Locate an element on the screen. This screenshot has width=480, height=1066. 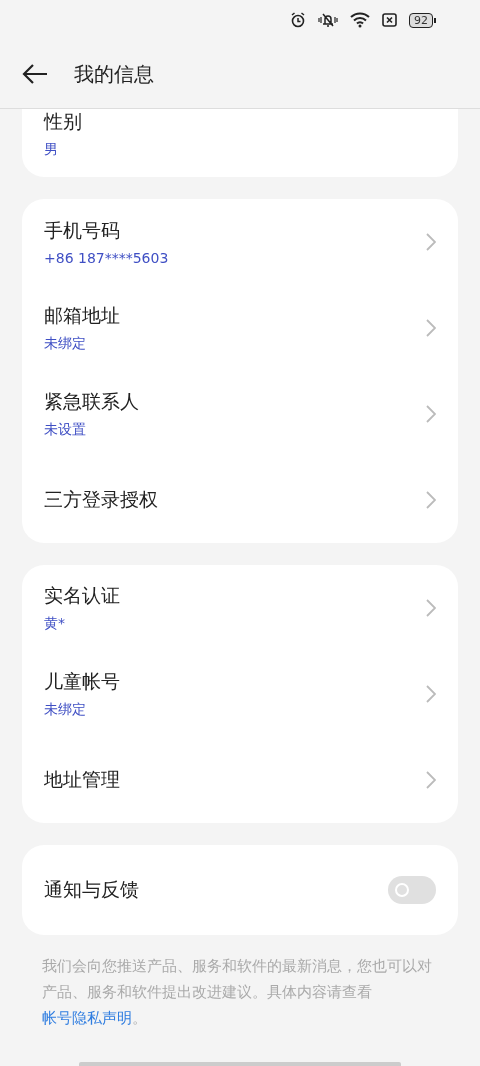
setting-label: 三方登录授权 is located at coordinates (101, 499).